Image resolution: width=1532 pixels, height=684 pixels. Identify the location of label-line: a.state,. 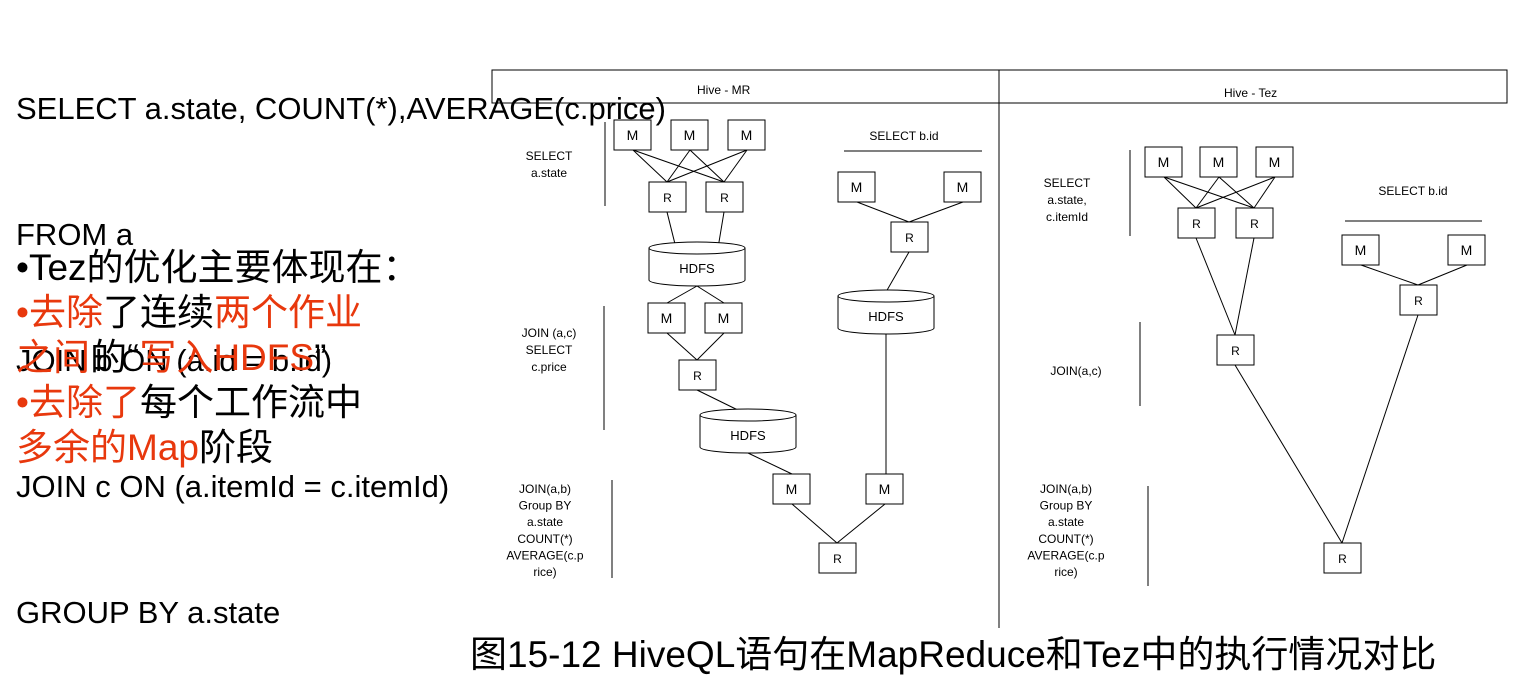
(1066, 200).